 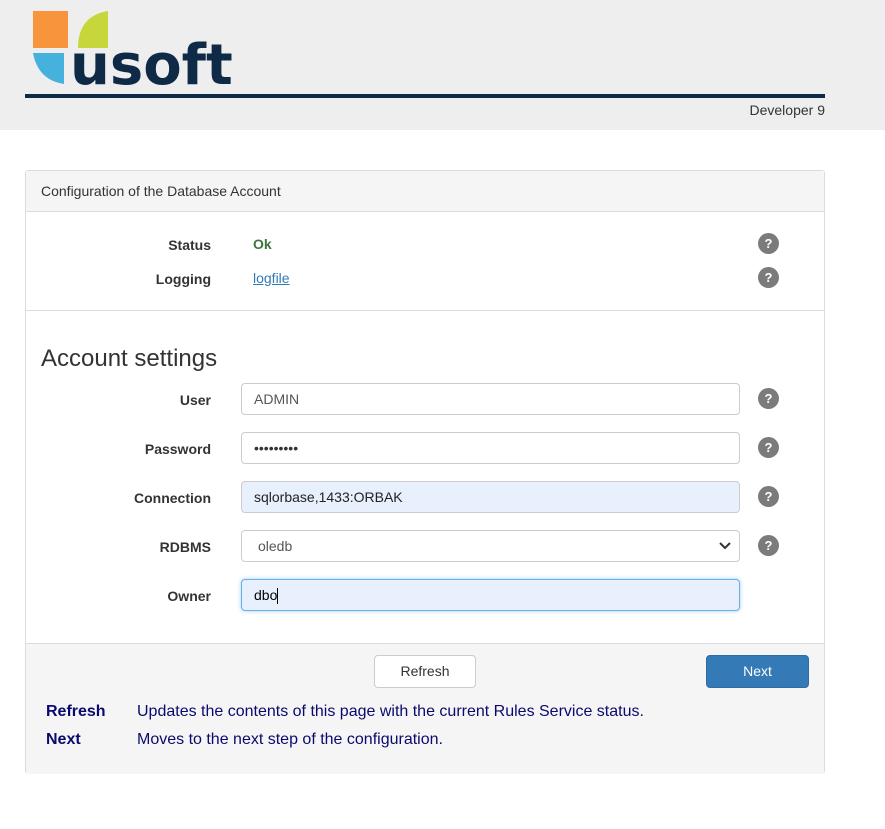 I want to click on password-label: Password, so click(x=177, y=449).